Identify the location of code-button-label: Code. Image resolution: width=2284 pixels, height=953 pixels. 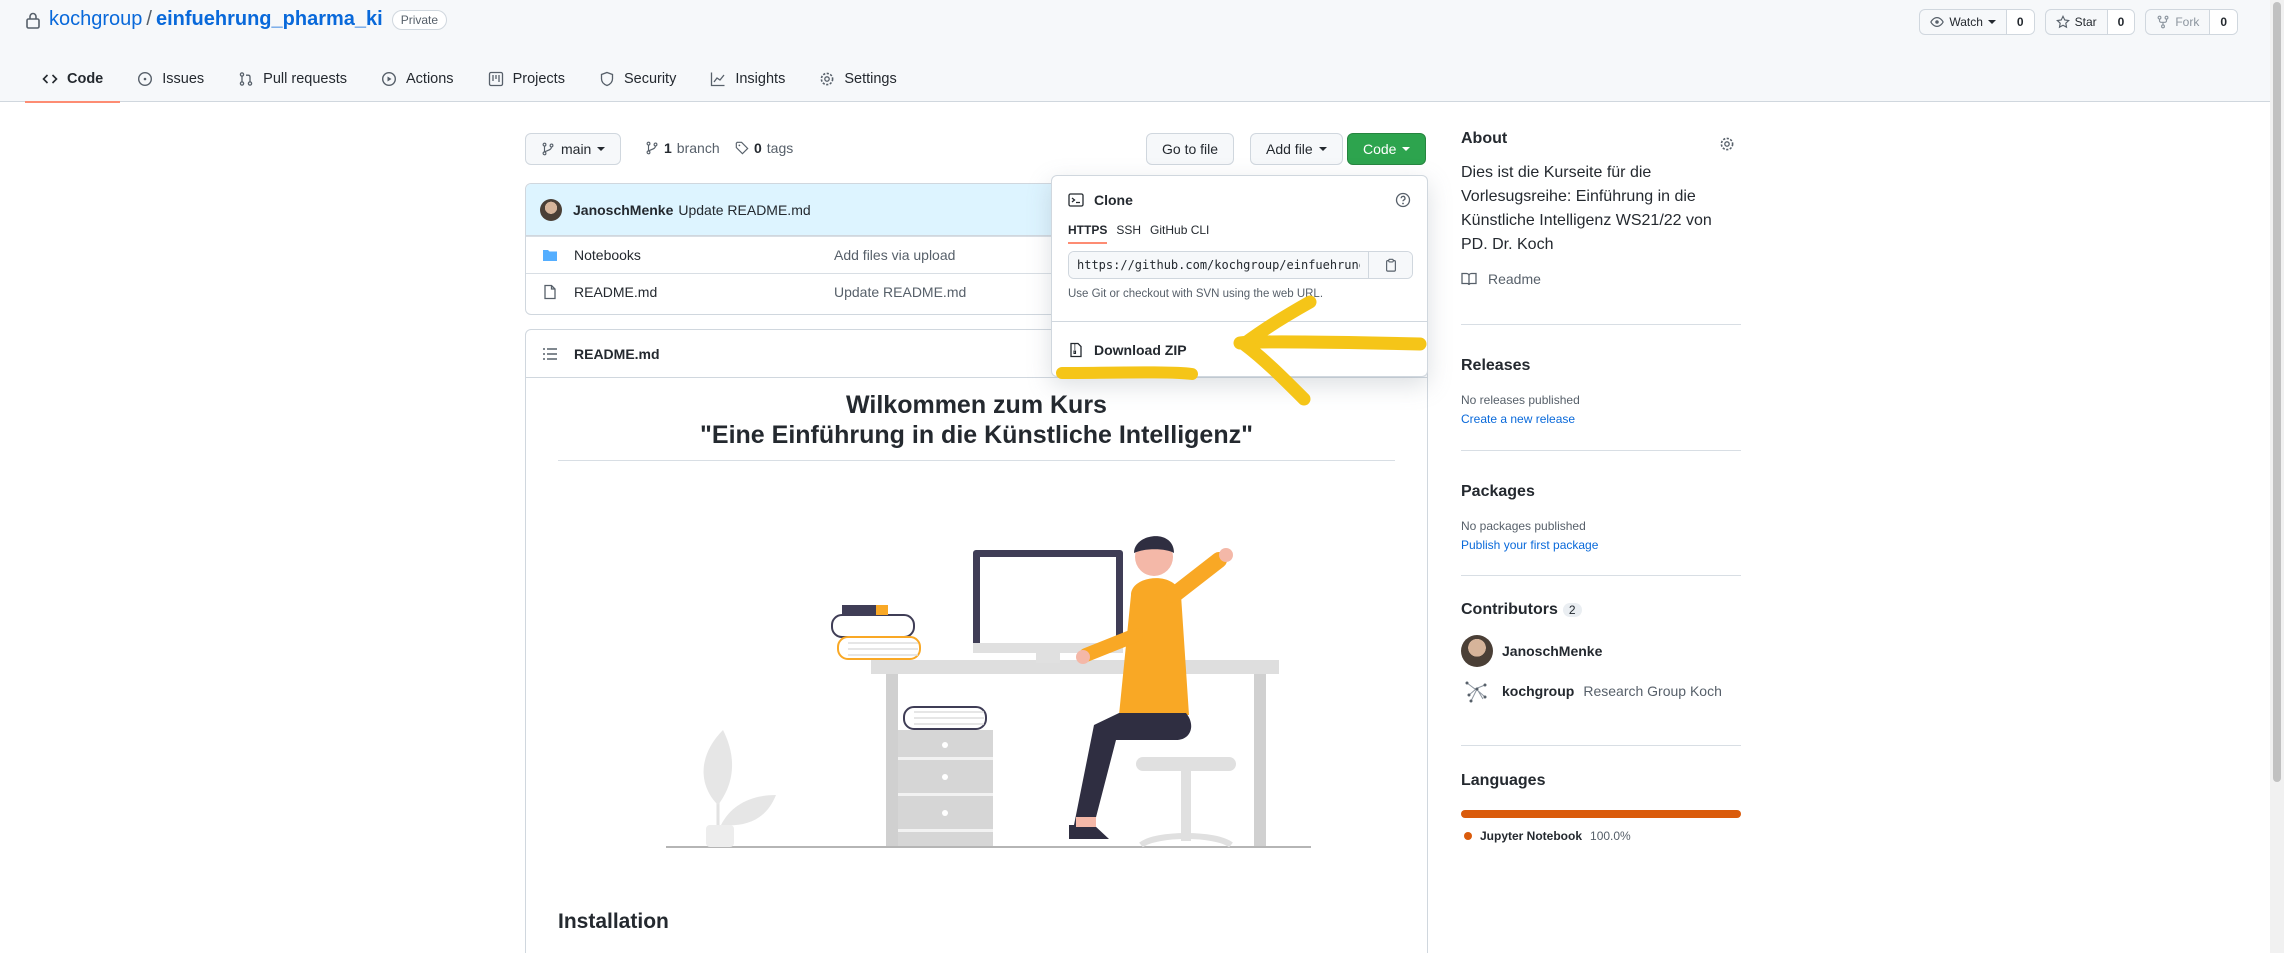
(1380, 149).